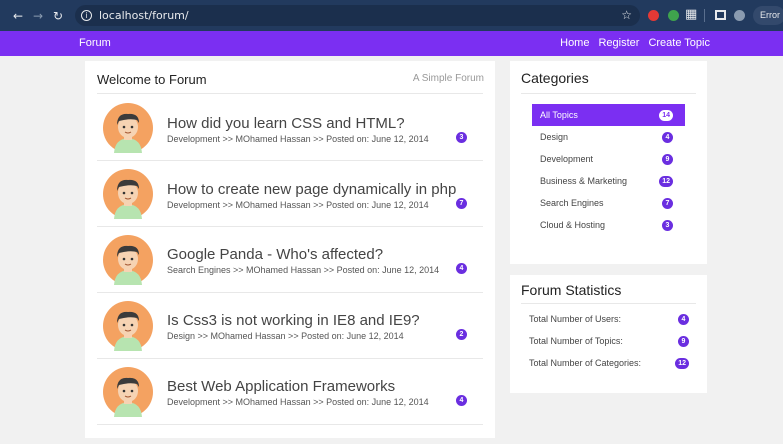  I want to click on category-count-badge: 12, so click(666, 181).